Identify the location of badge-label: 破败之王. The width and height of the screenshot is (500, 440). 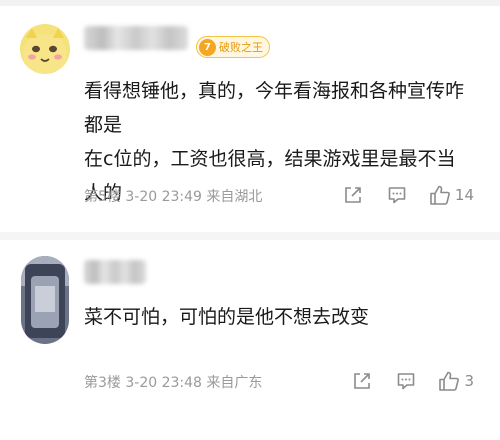
(241, 47).